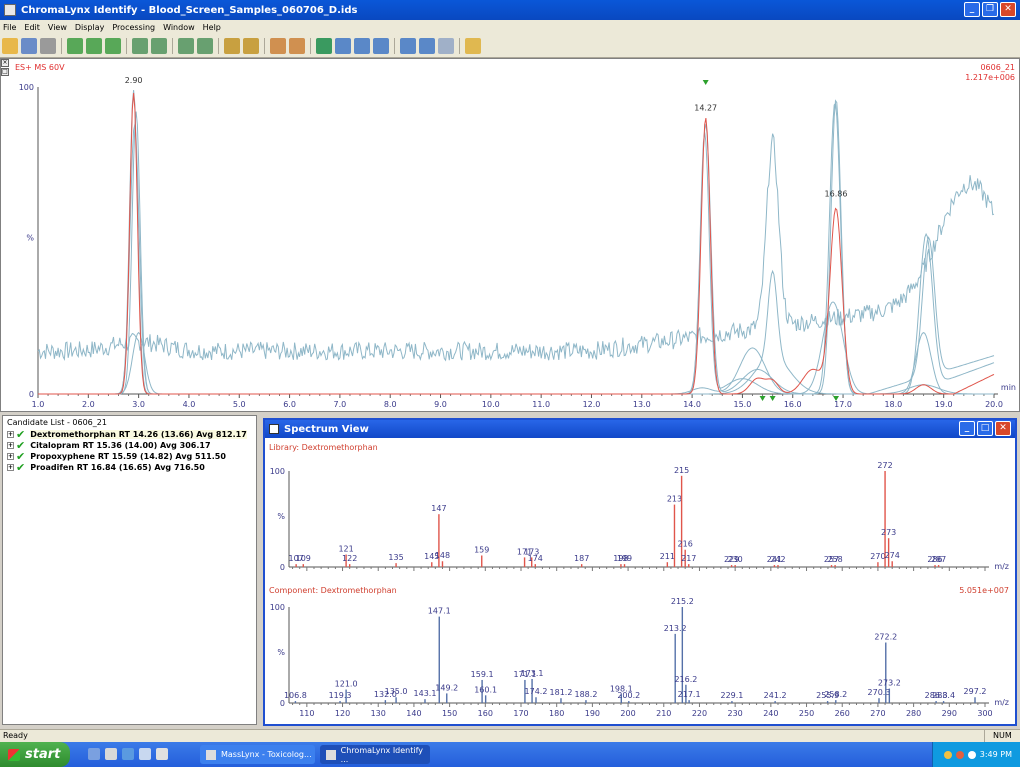 This screenshot has height=767, width=1020. What do you see at coordinates (297, 45) in the screenshot?
I see `export-icon` at bounding box center [297, 45].